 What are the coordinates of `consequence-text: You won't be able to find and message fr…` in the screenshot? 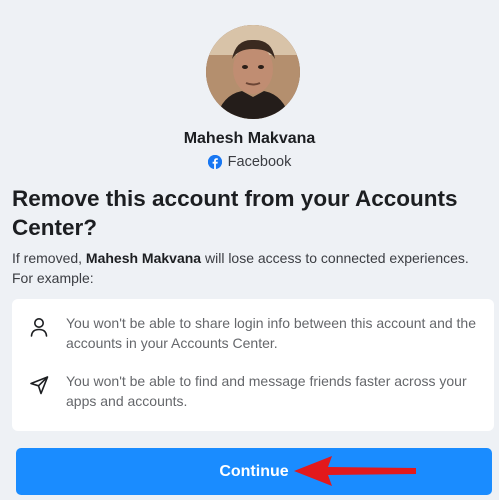 It's located at (266, 391).